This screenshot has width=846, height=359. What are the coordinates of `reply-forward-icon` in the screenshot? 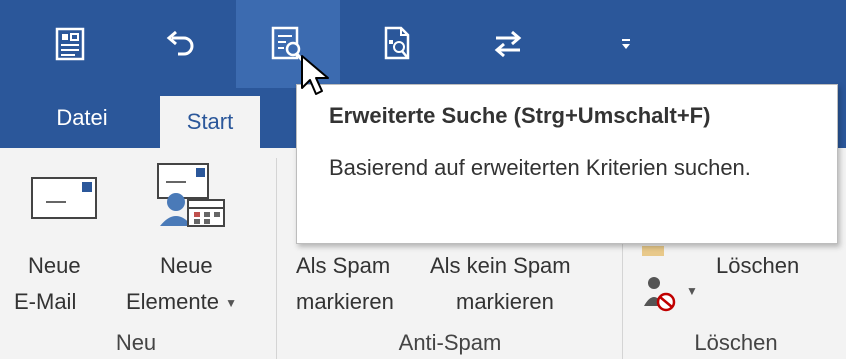 It's located at (508, 44).